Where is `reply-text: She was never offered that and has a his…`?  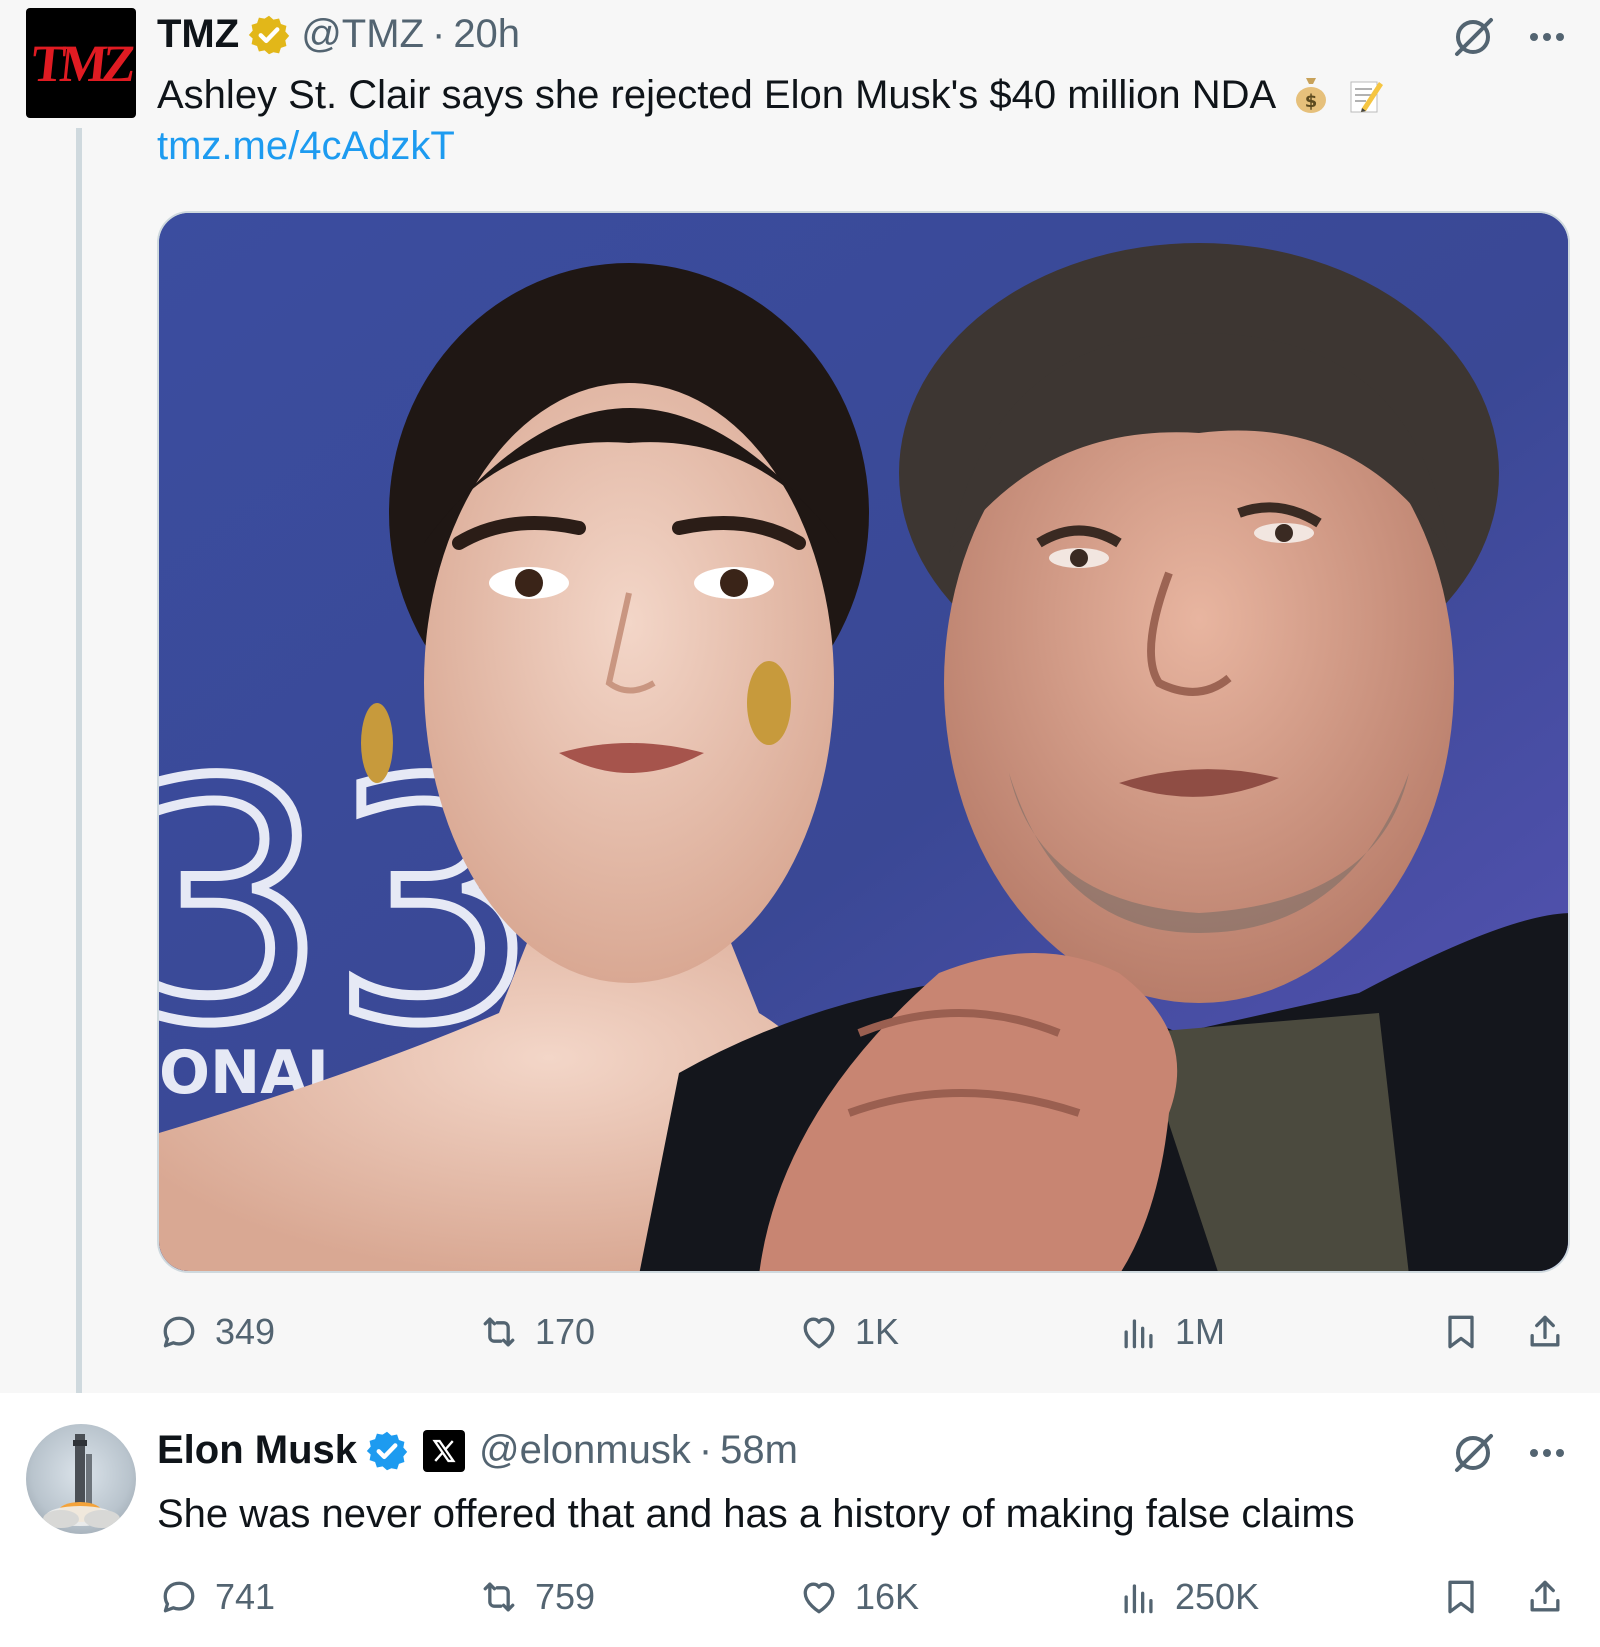 reply-text: She was never offered that and has a his… is located at coordinates (756, 1514).